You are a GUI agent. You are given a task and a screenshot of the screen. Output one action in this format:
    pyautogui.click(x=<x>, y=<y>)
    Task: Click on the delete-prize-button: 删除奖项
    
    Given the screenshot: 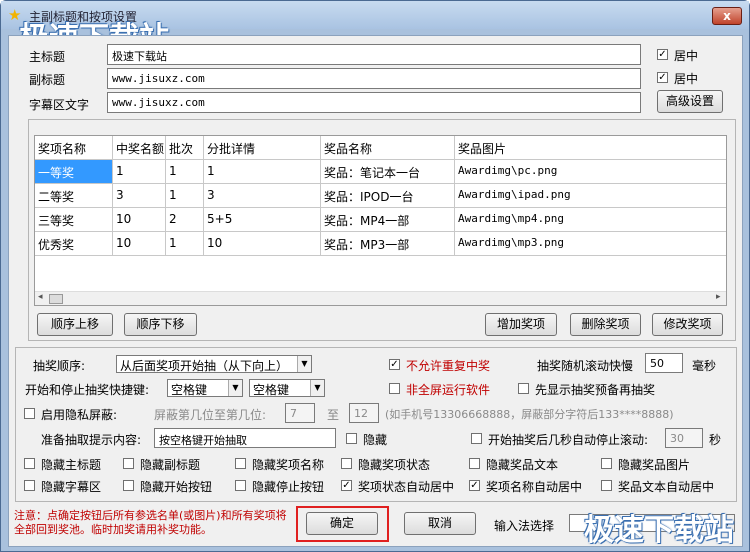 What is the action you would take?
    pyautogui.click(x=605, y=324)
    